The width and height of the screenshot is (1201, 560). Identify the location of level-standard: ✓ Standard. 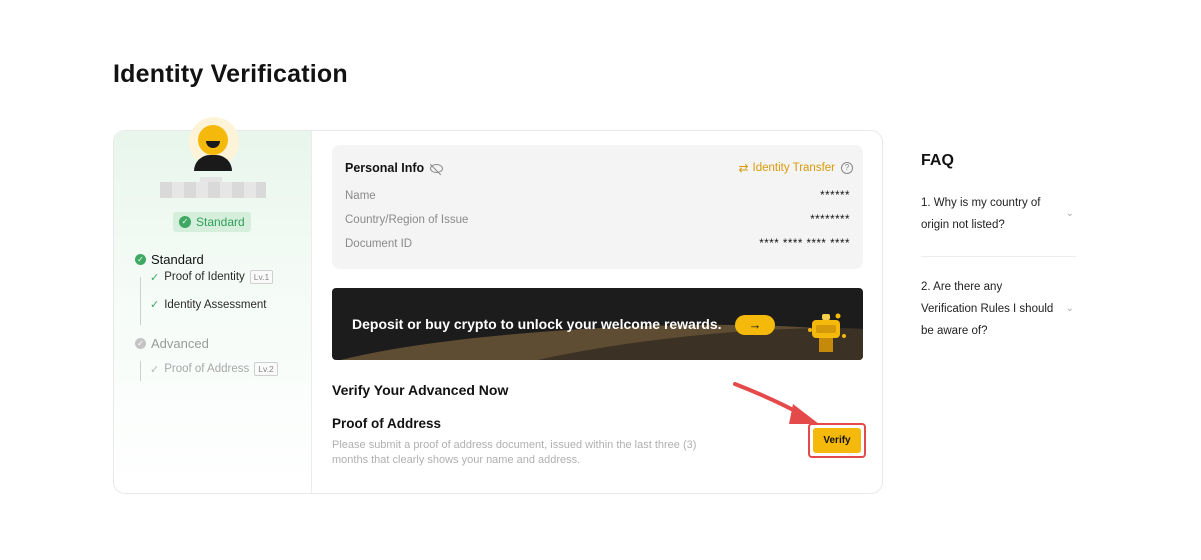
(169, 259).